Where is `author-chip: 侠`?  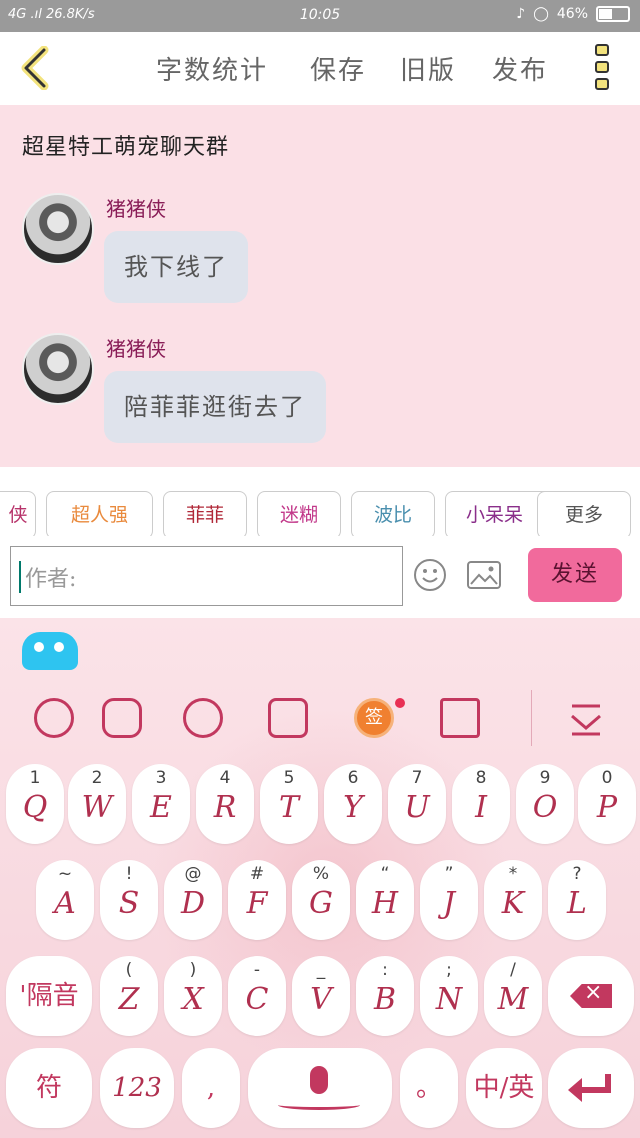 author-chip: 侠 is located at coordinates (18, 515).